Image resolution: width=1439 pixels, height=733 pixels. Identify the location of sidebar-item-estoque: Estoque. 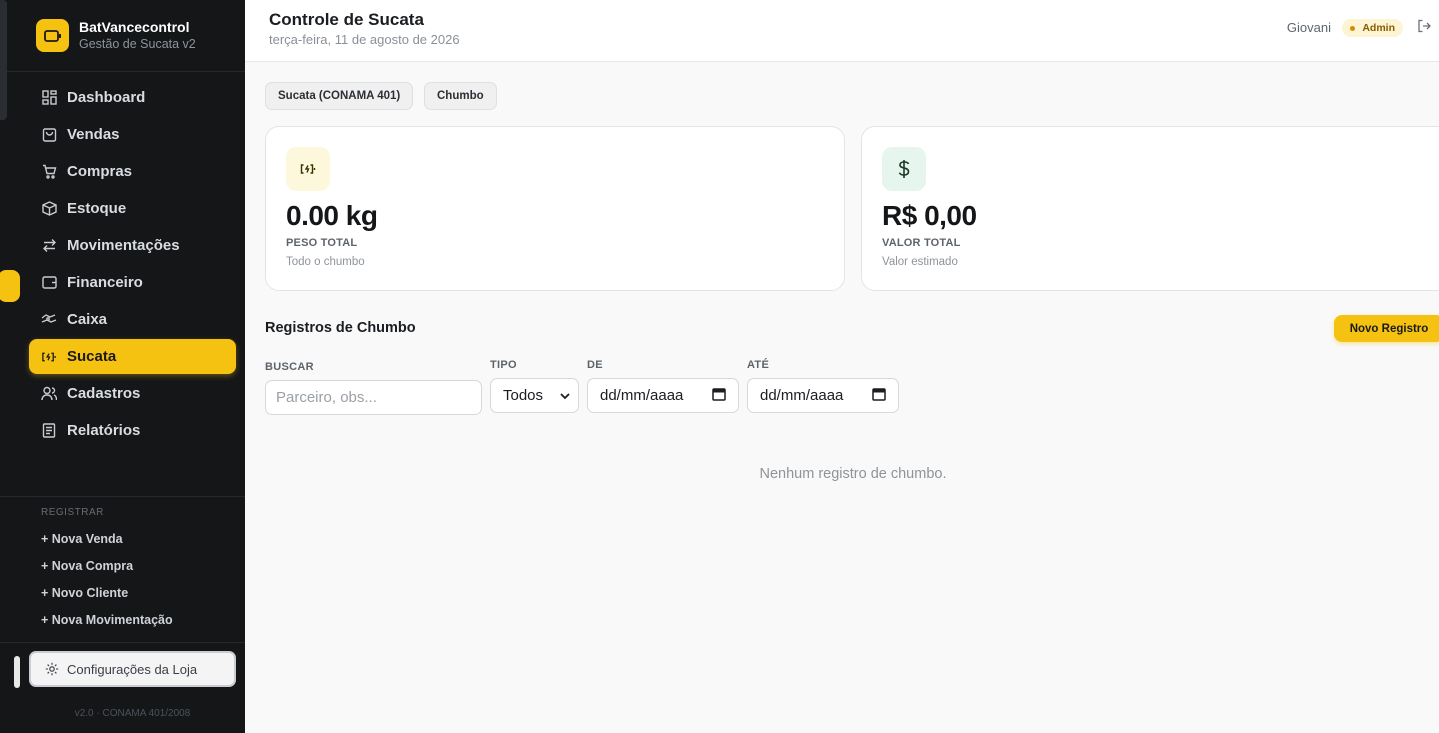
(132, 208).